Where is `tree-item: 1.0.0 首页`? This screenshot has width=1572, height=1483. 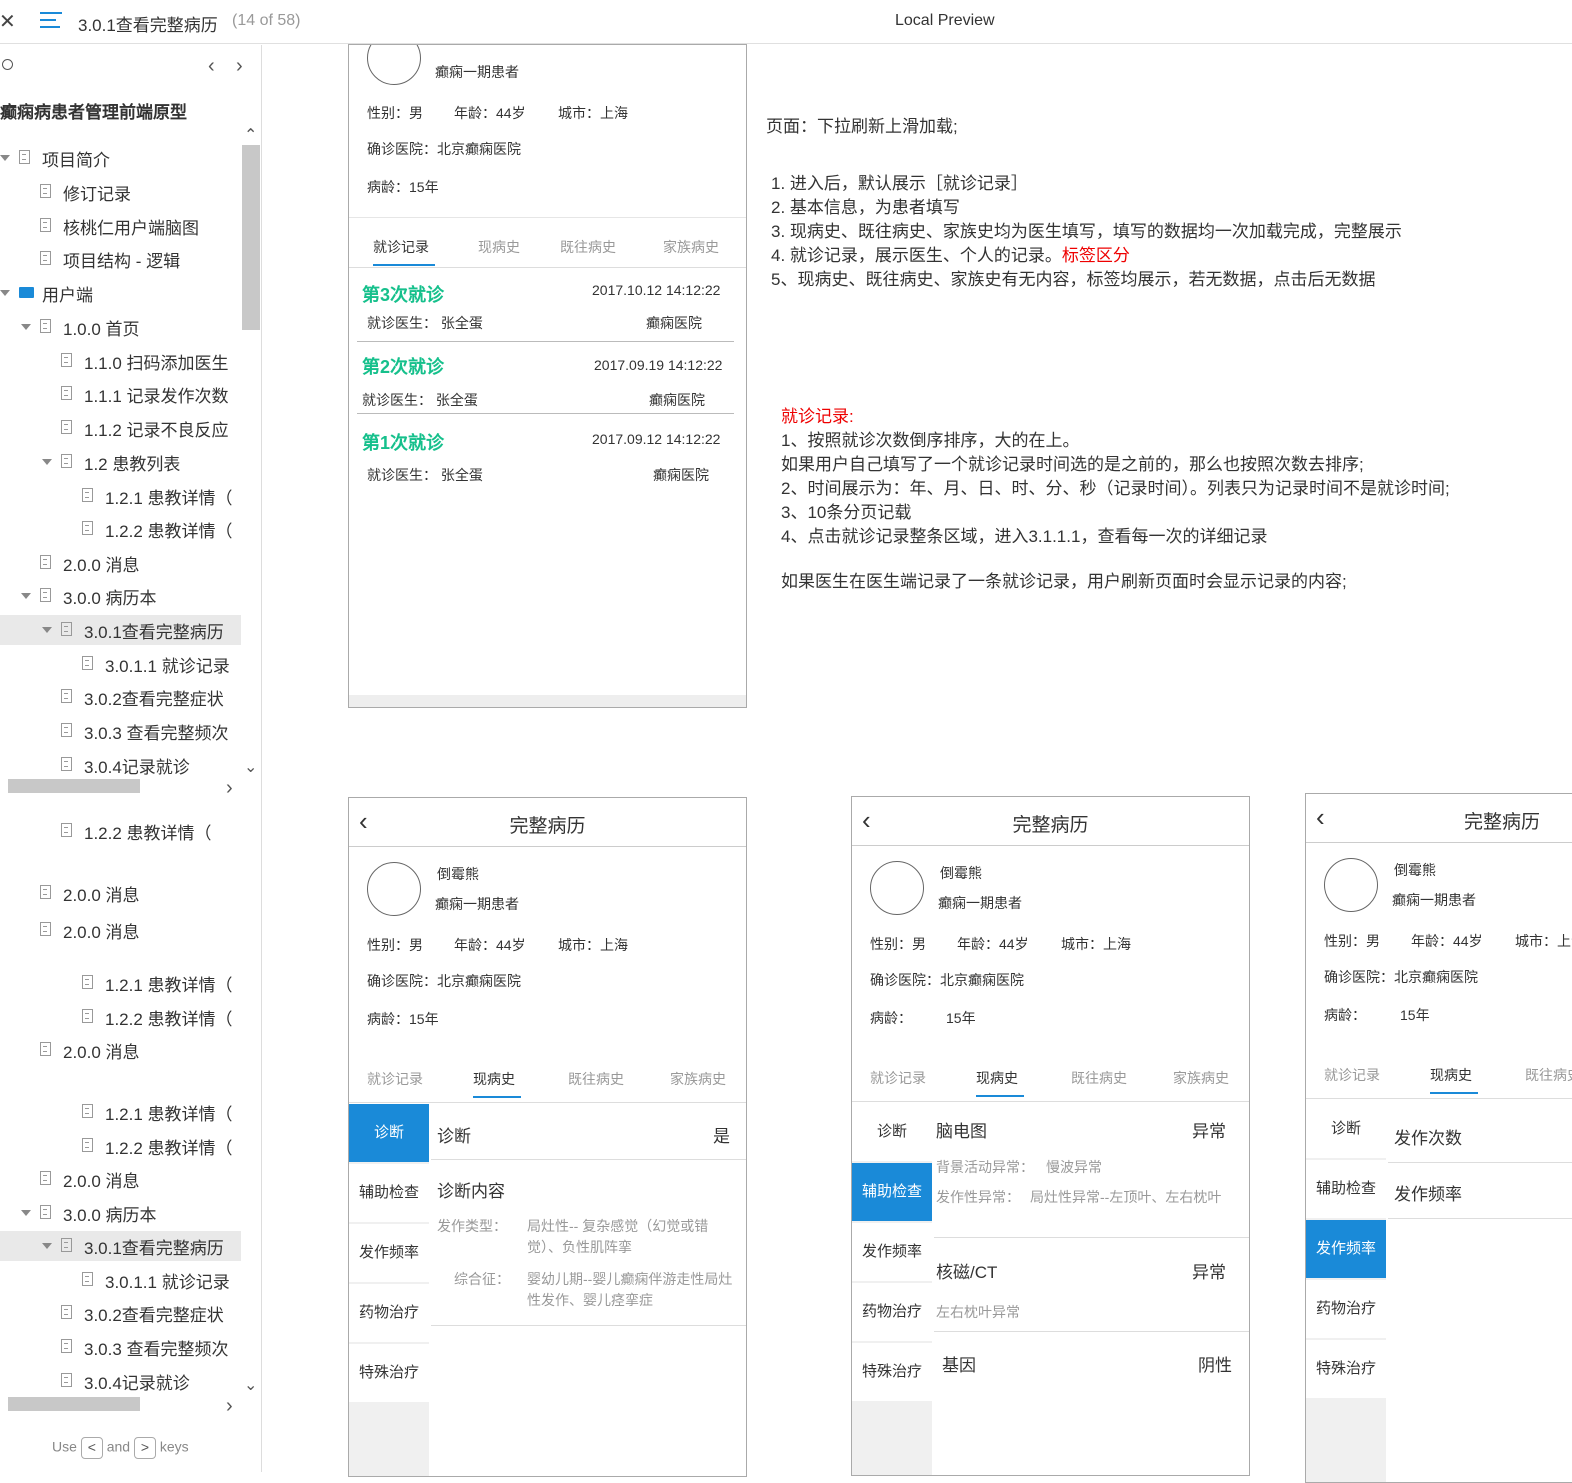
tree-item: 1.0.0 首页 is located at coordinates (120, 327).